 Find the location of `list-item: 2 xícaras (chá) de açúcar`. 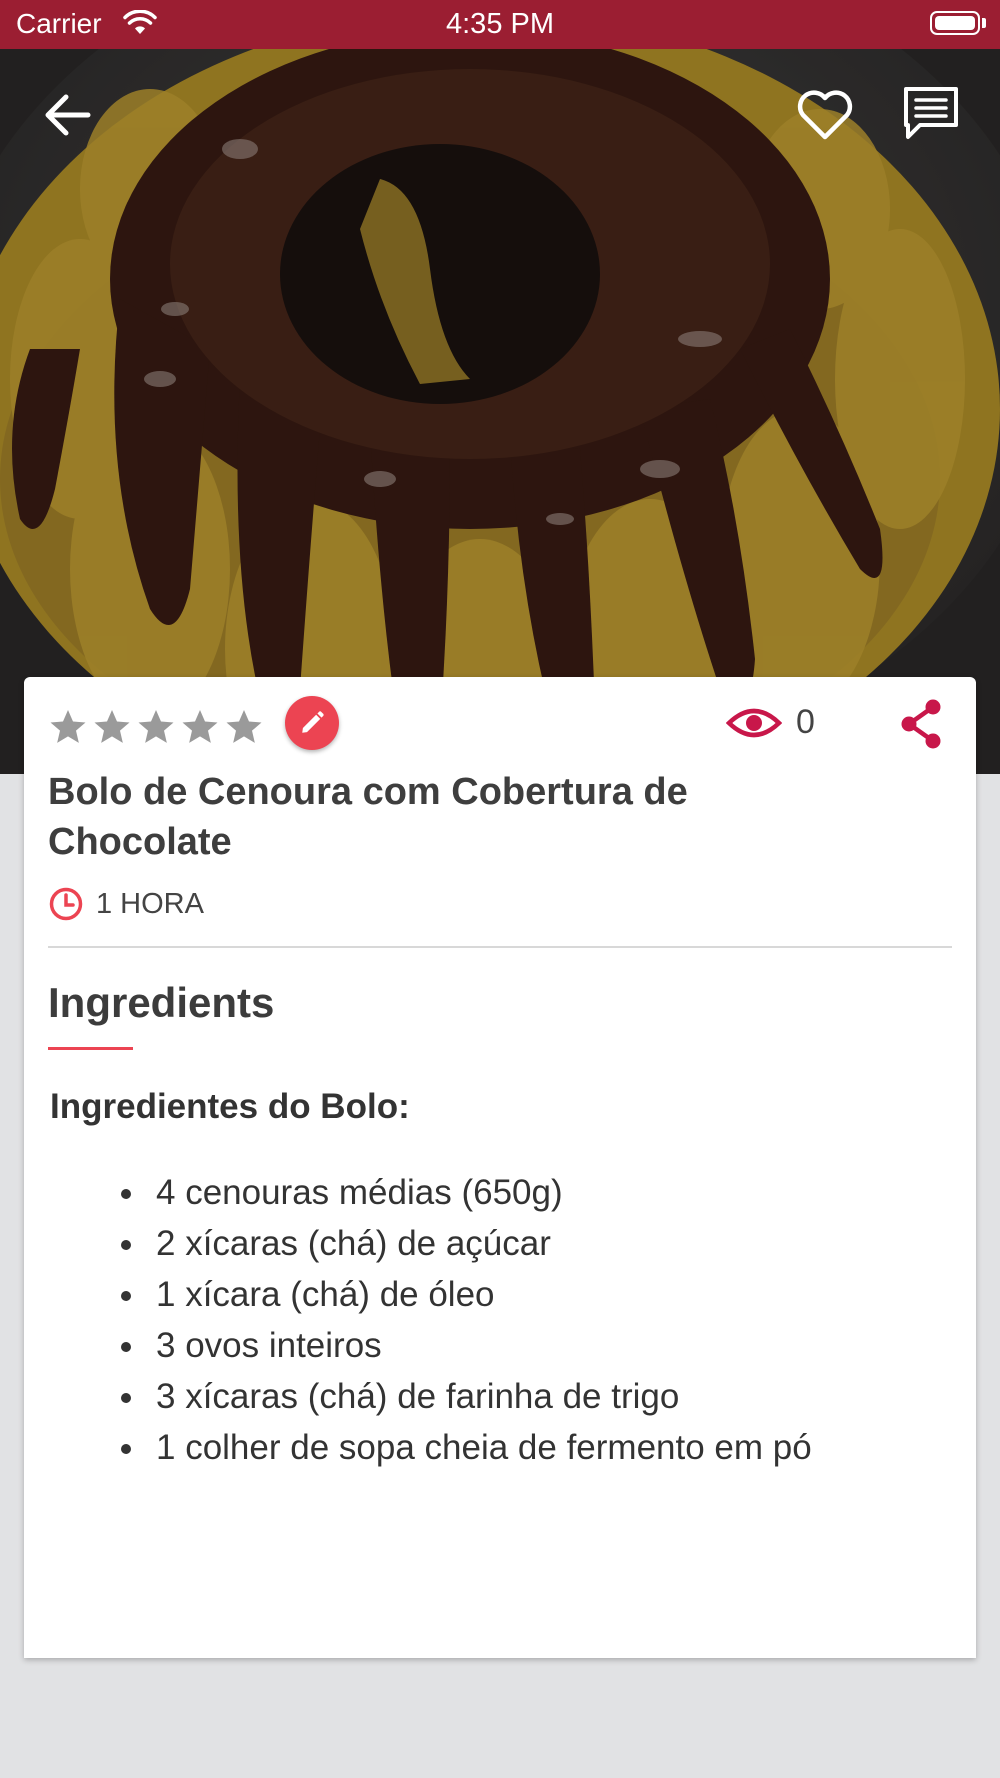

list-item: 2 xícaras (chá) de açúcar is located at coordinates (574, 1243).